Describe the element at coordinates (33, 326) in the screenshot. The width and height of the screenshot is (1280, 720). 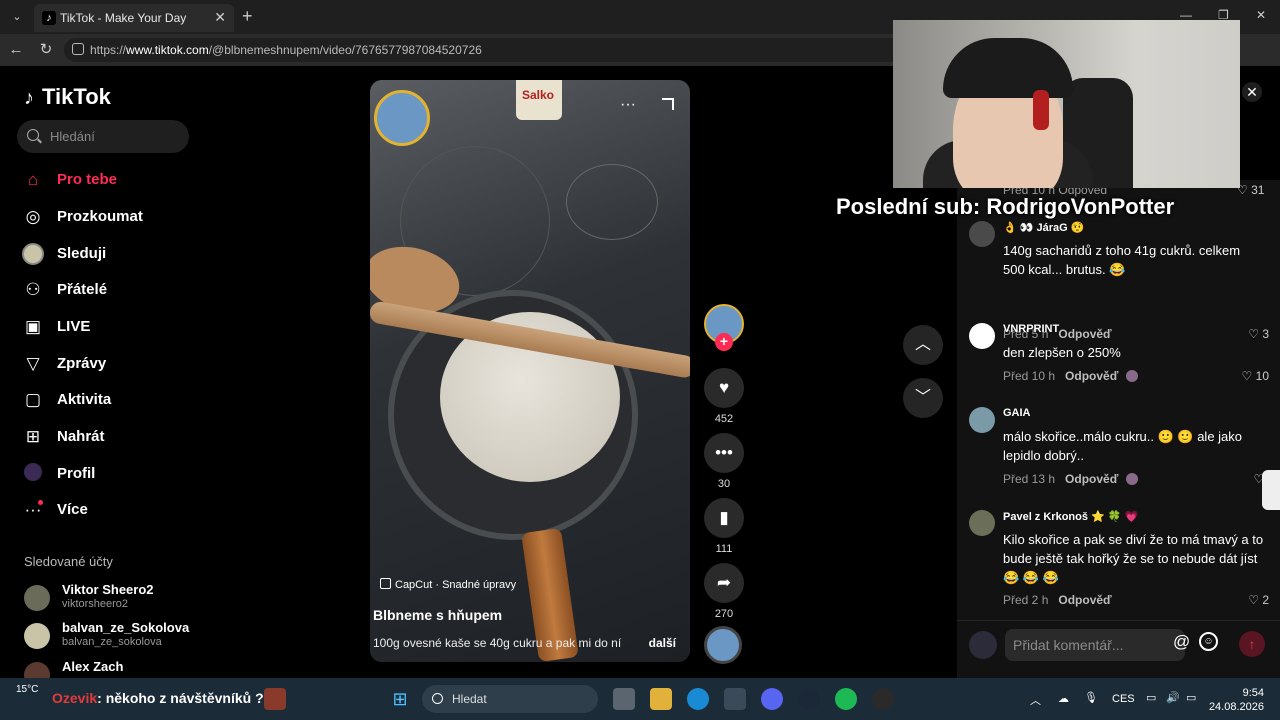
I see `live-icon: ▣` at that location.